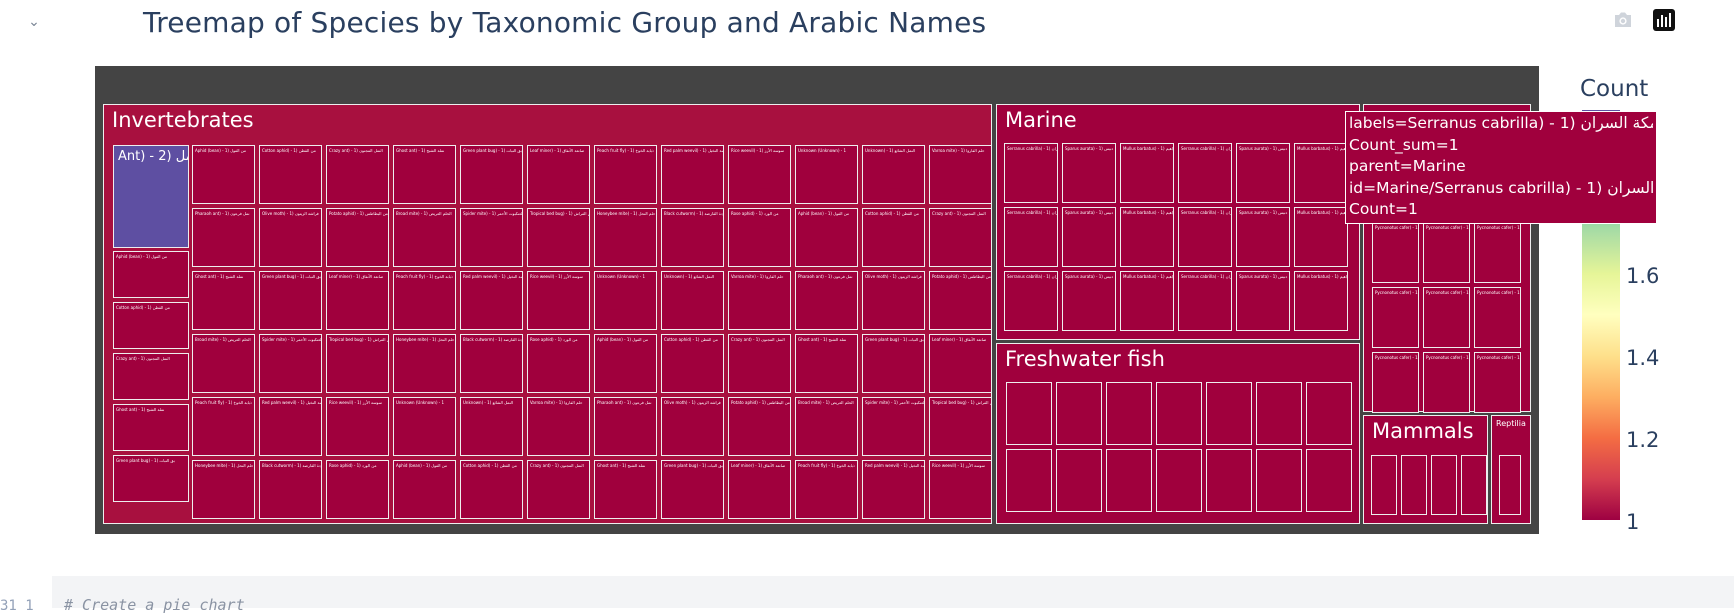 Image resolution: width=1734 pixels, height=614 pixels. Describe the element at coordinates (1321, 301) in the screenshot. I see `leaf-marine-17: Mullus barbatus) - 1) سلطان إبراهيم` at that location.